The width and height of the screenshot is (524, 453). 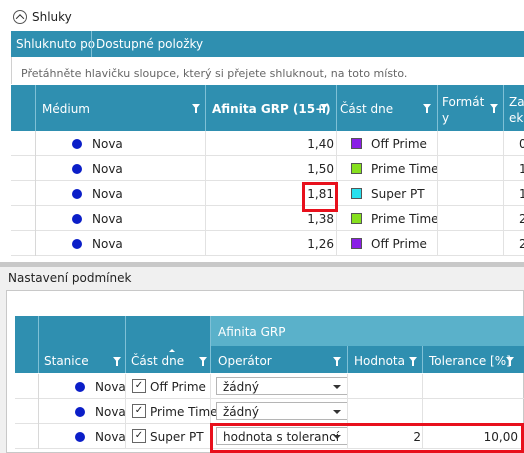 I want to click on affinity-cell: 1,38, so click(x=320, y=219).